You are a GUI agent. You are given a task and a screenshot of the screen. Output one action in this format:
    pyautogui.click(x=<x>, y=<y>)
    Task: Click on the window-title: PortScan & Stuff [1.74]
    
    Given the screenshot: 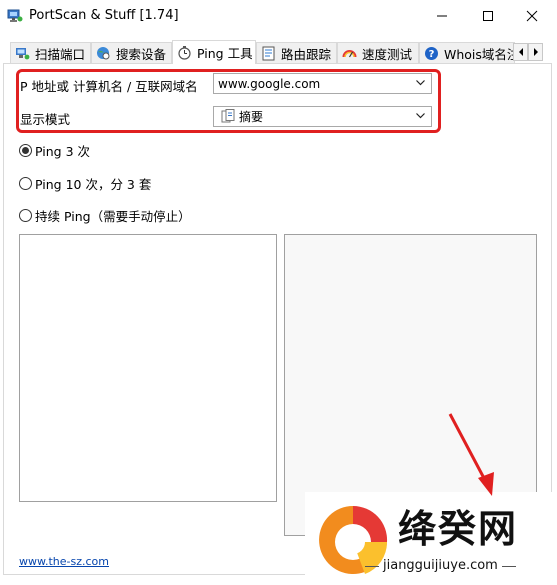 What is the action you would take?
    pyautogui.click(x=104, y=15)
    